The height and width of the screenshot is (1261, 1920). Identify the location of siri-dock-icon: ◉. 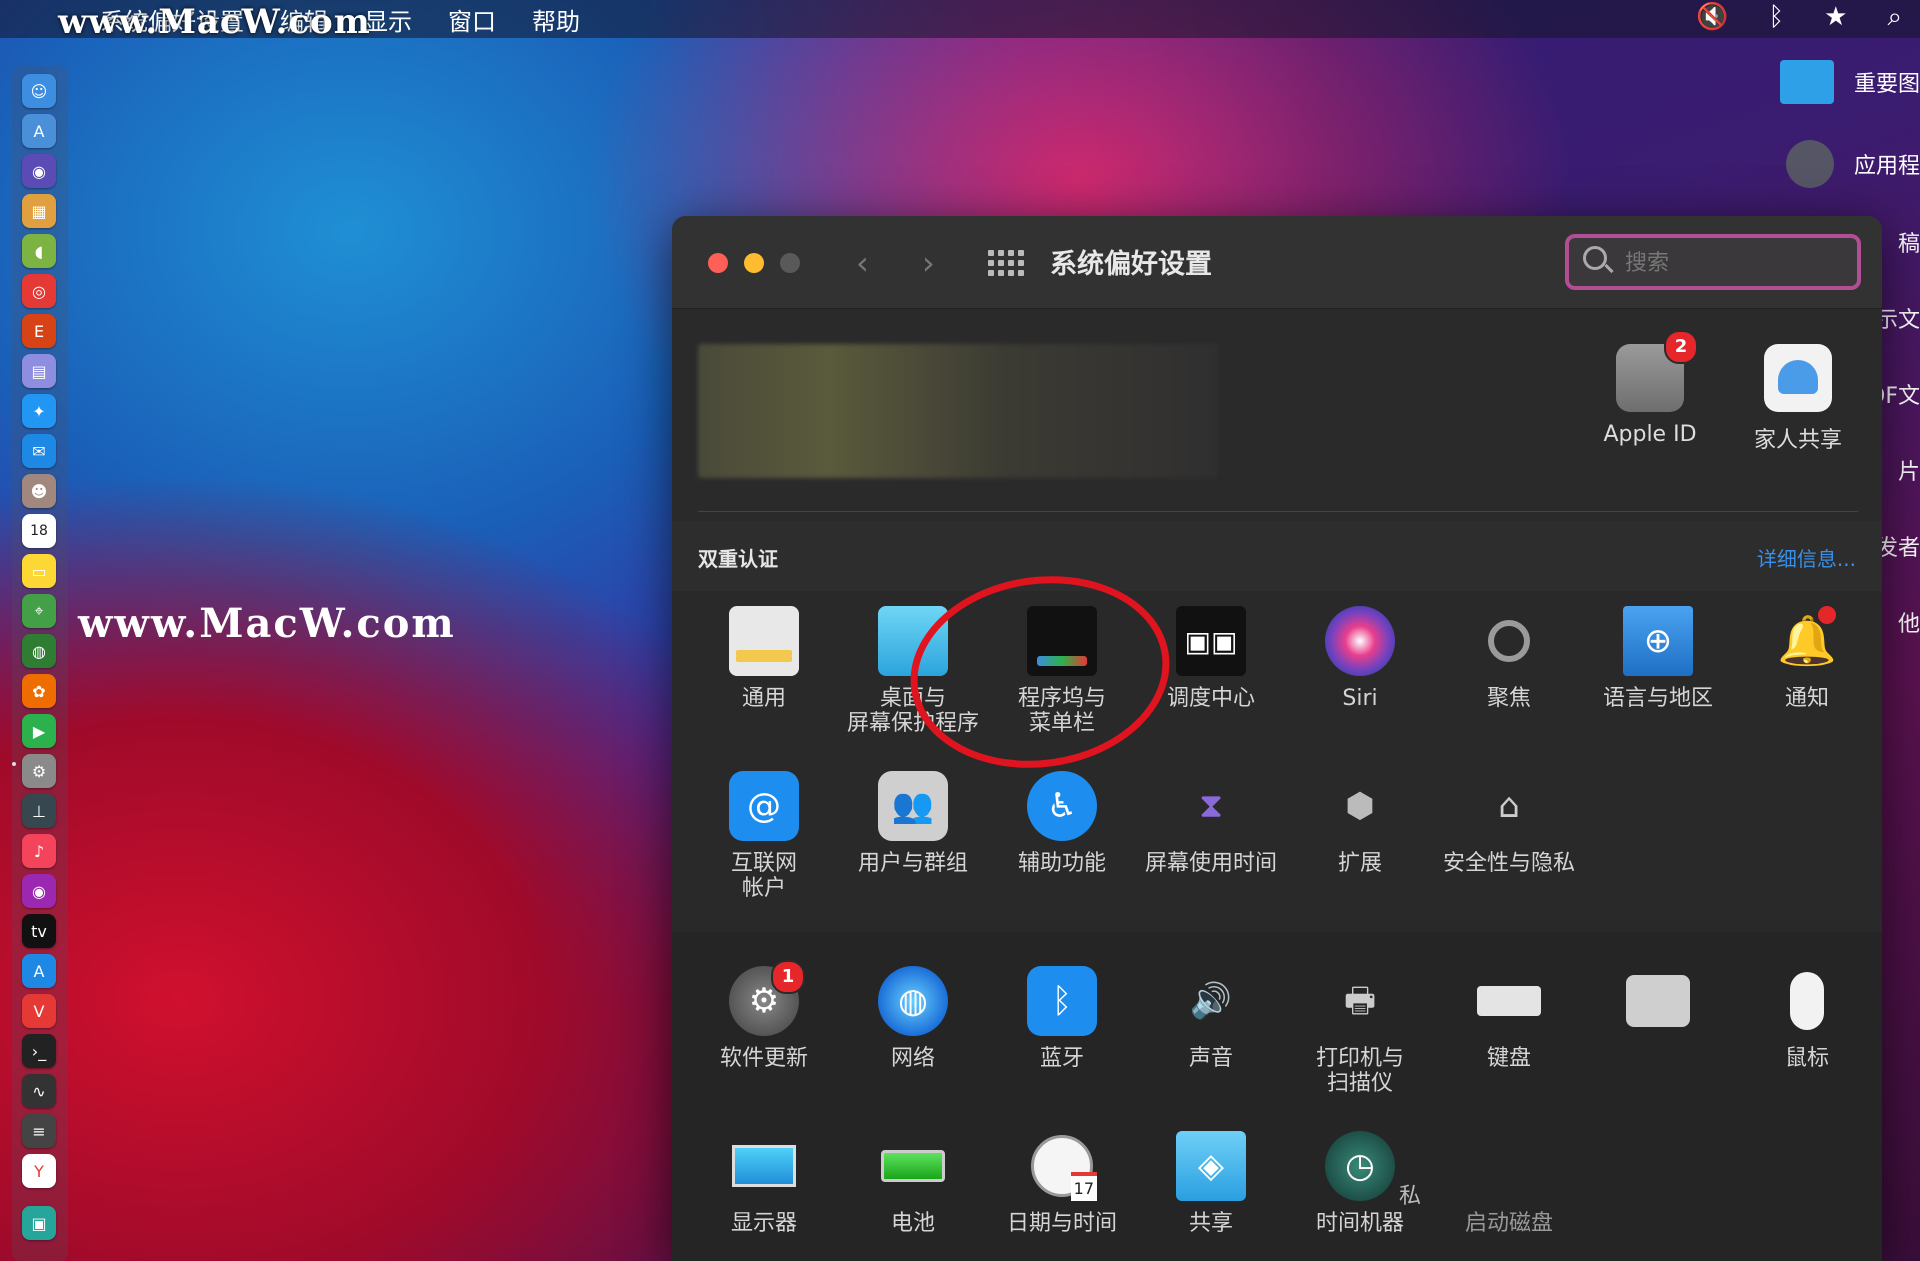
(39, 171).